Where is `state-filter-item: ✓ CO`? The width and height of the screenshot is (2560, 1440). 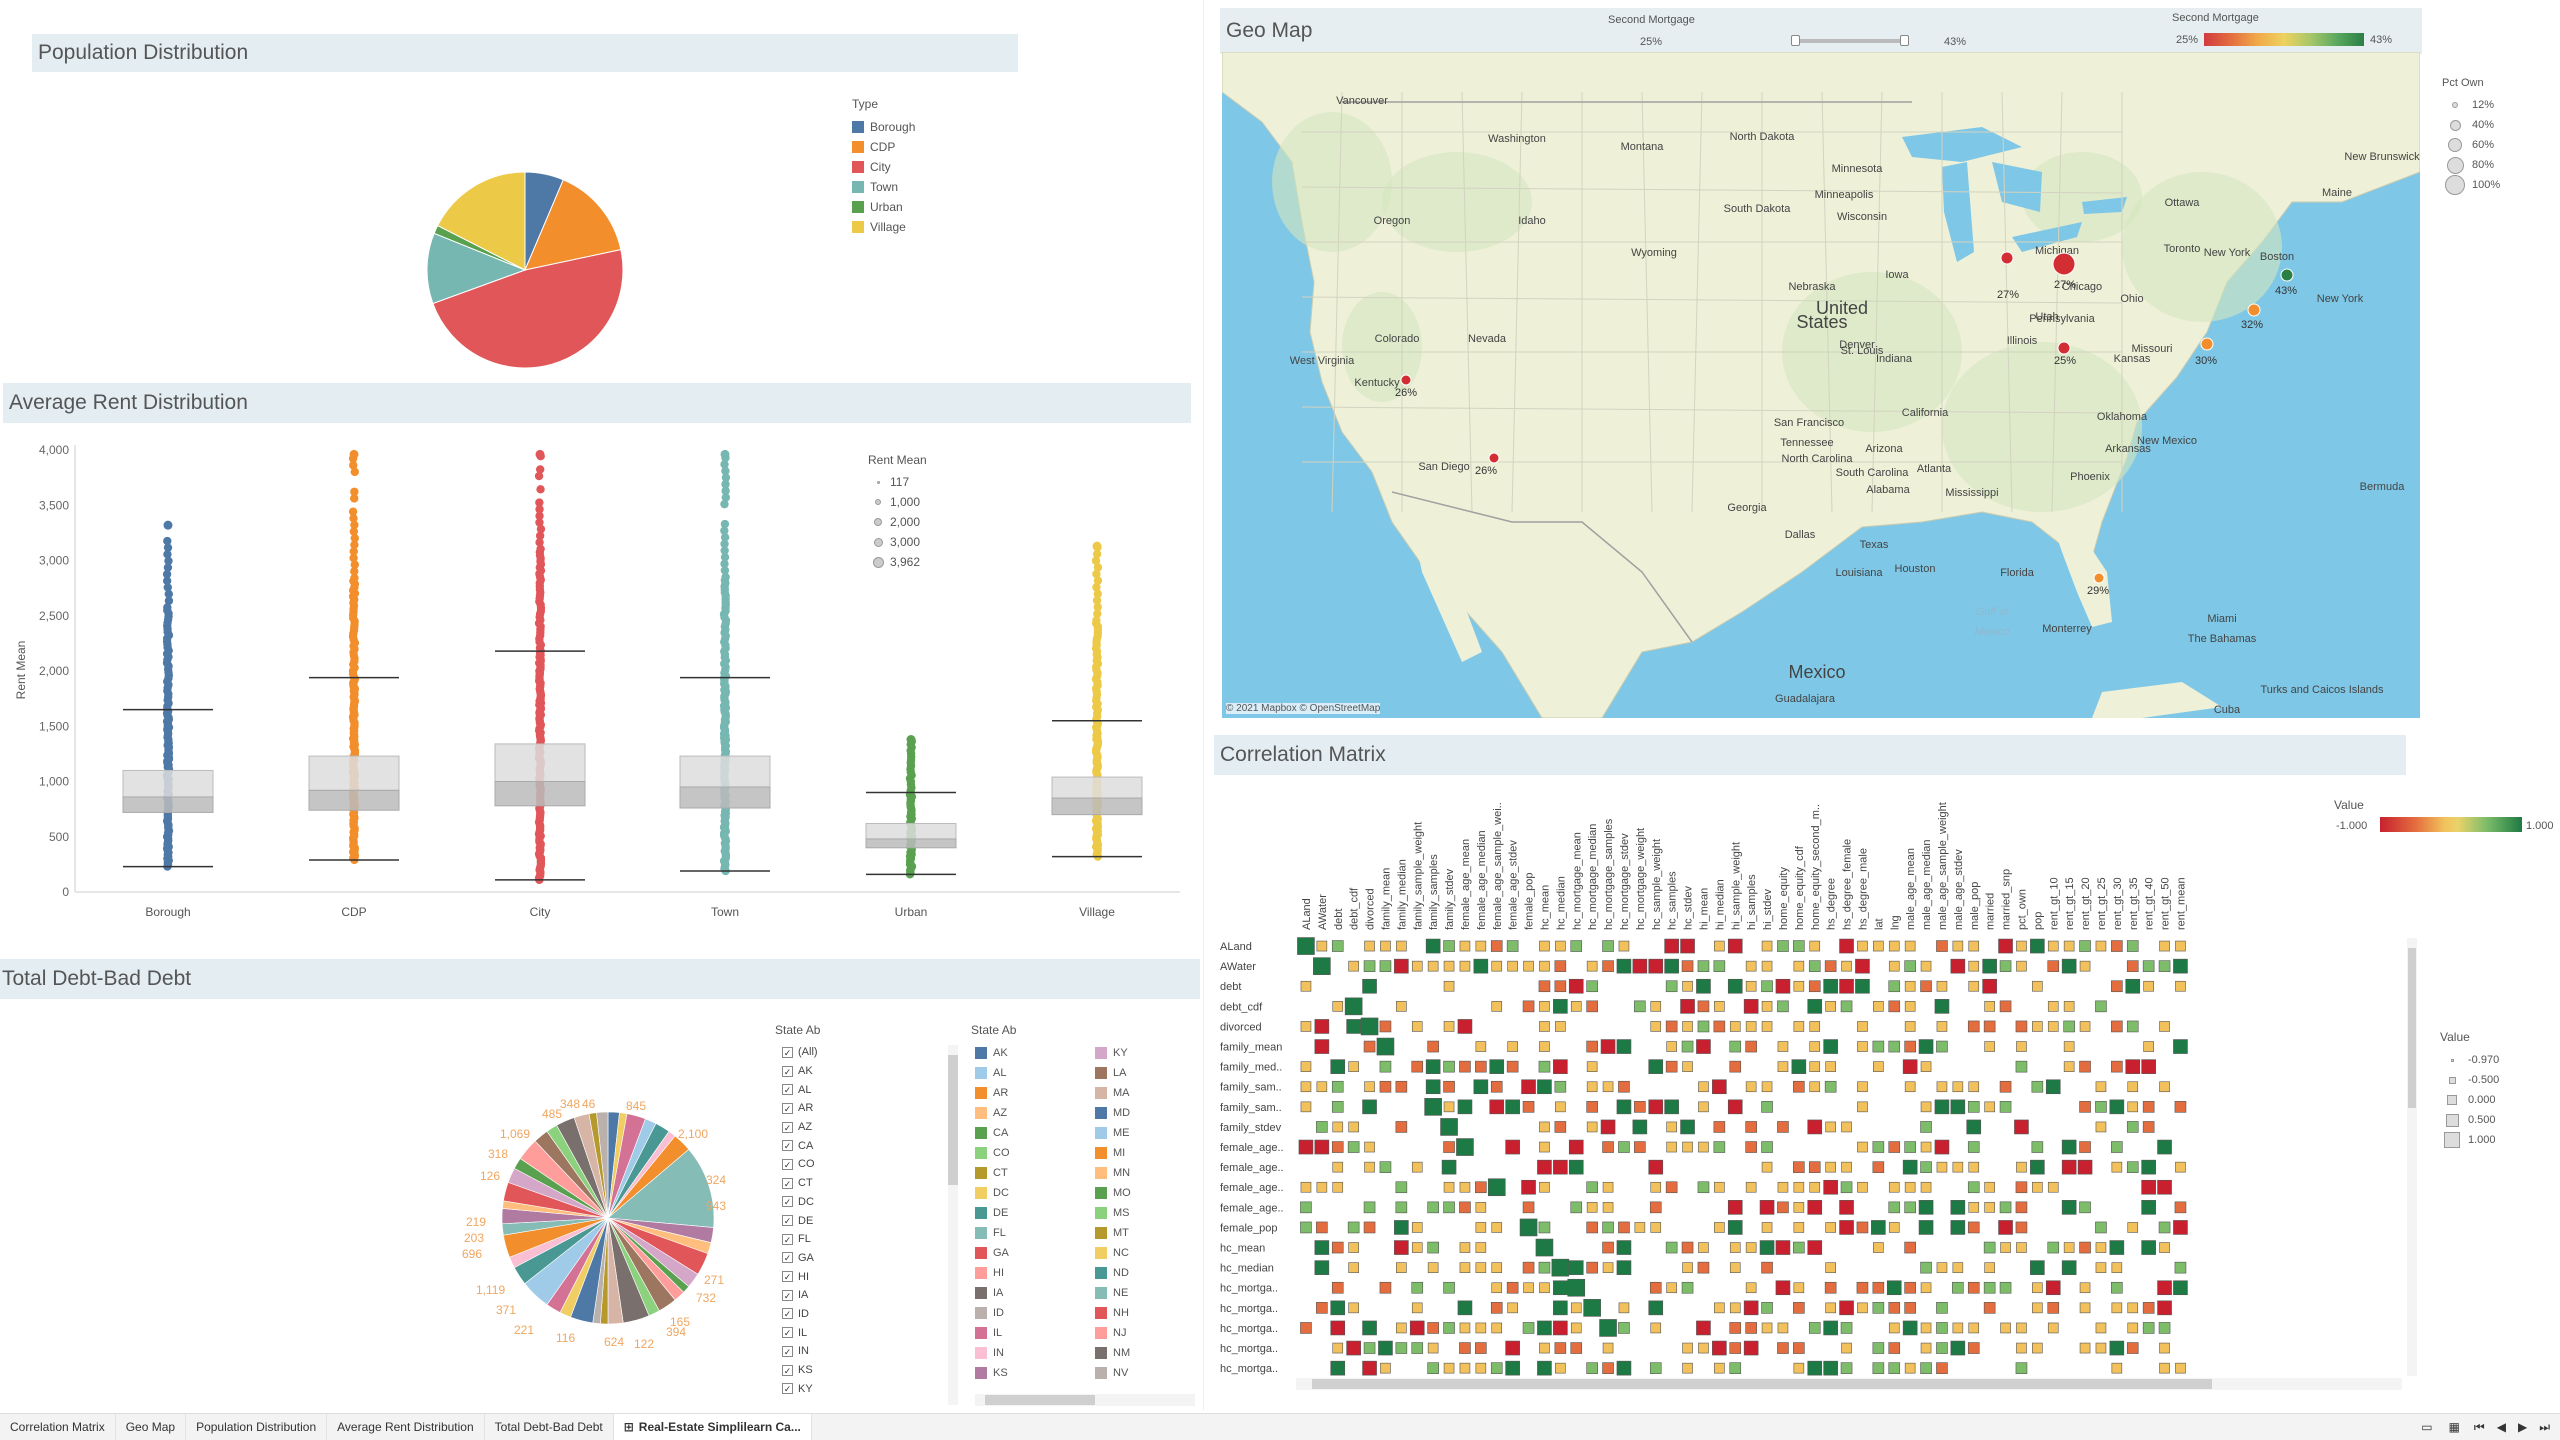 state-filter-item: ✓ CO is located at coordinates (800, 1164).